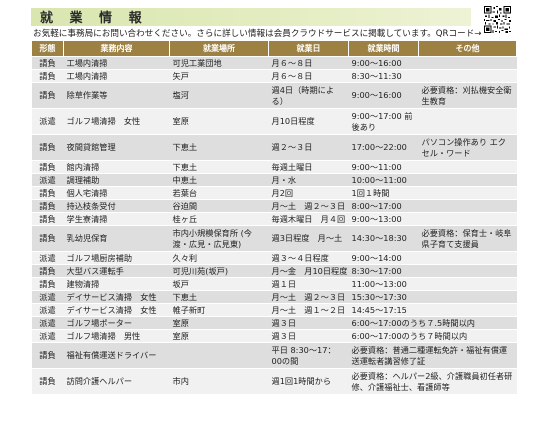  What do you see at coordinates (116, 219) in the screenshot?
I see `cell-job: 学生寮清掃` at bounding box center [116, 219].